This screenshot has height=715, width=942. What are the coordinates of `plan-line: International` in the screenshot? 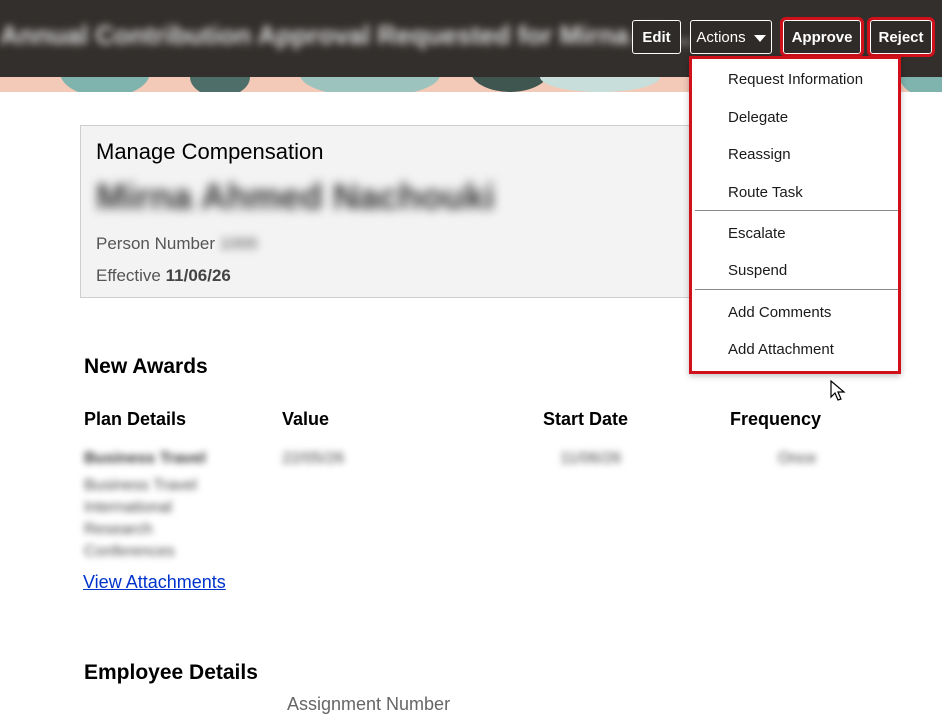 It's located at (128, 507).